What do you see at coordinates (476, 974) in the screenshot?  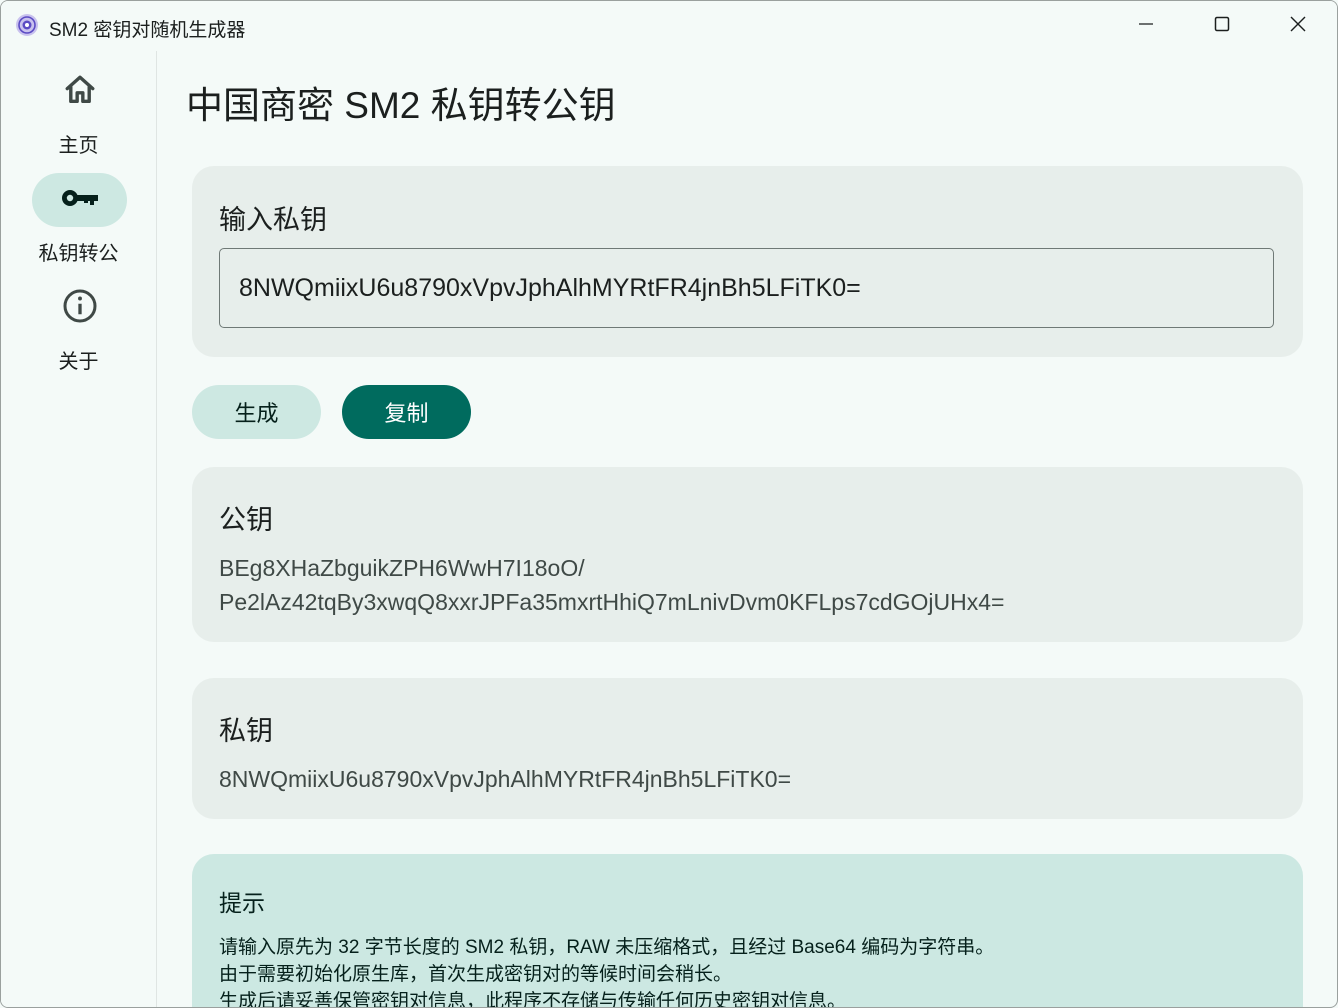 I see `tip-line: 由于需要初始化原生库，首次生成密钥对的等候时间会稍长。` at bounding box center [476, 974].